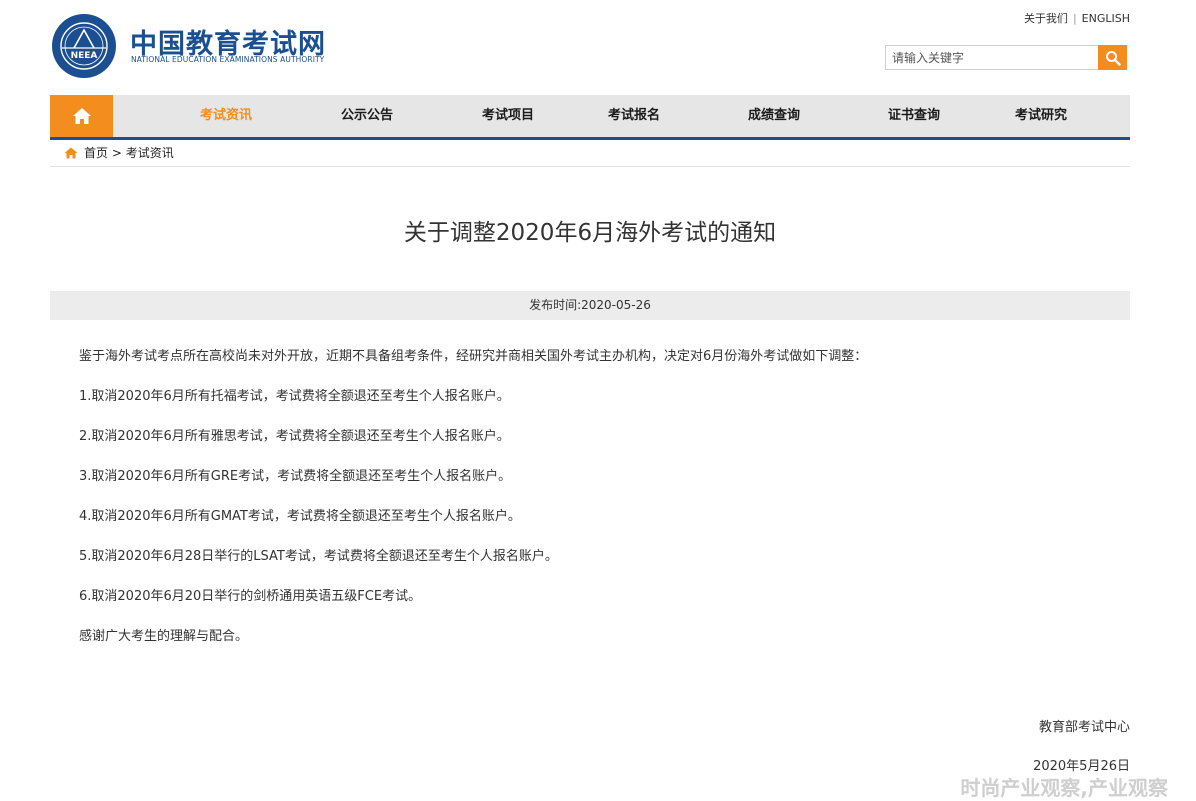 Image resolution: width=1196 pixels, height=801 pixels. What do you see at coordinates (295, 476) in the screenshot?
I see `article-paragraph: 3.取消2020年6月所有GRE考试，考试费将全额退还至考生个人报名账户。` at bounding box center [295, 476].